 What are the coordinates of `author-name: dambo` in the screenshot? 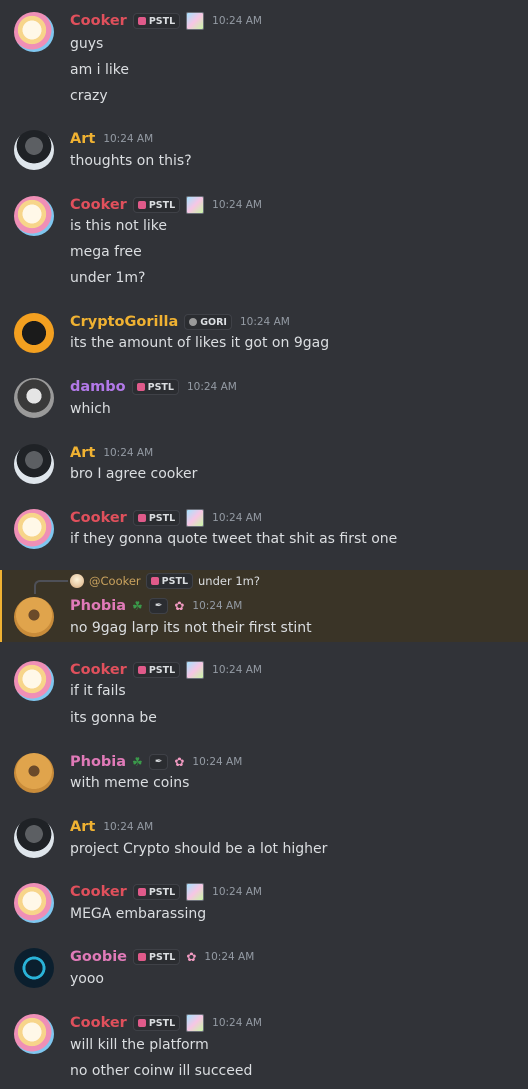 It's located at (98, 387).